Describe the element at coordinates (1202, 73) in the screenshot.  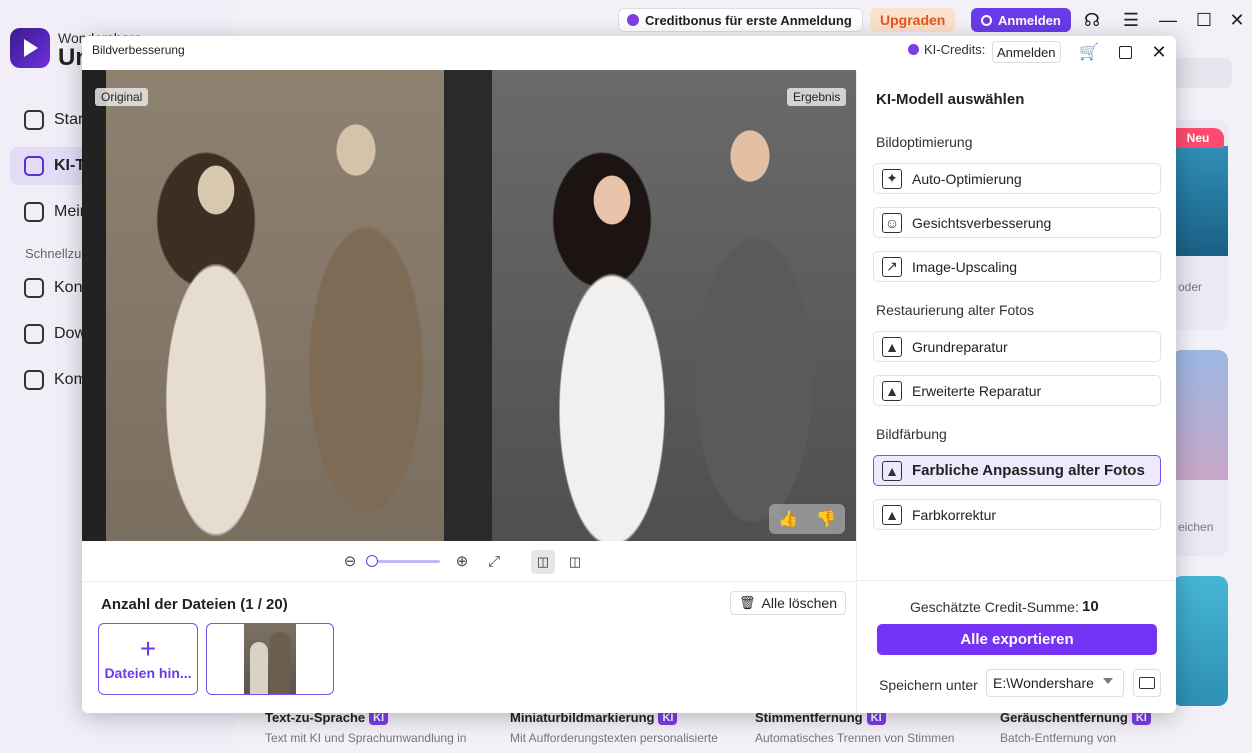
I see `background-search-input` at that location.